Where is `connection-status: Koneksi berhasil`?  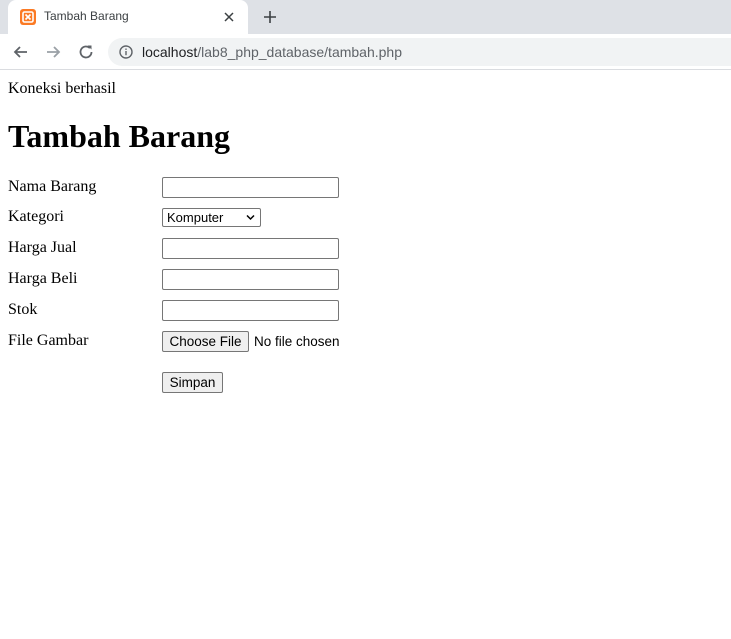
connection-status: Koneksi berhasil is located at coordinates (62, 88).